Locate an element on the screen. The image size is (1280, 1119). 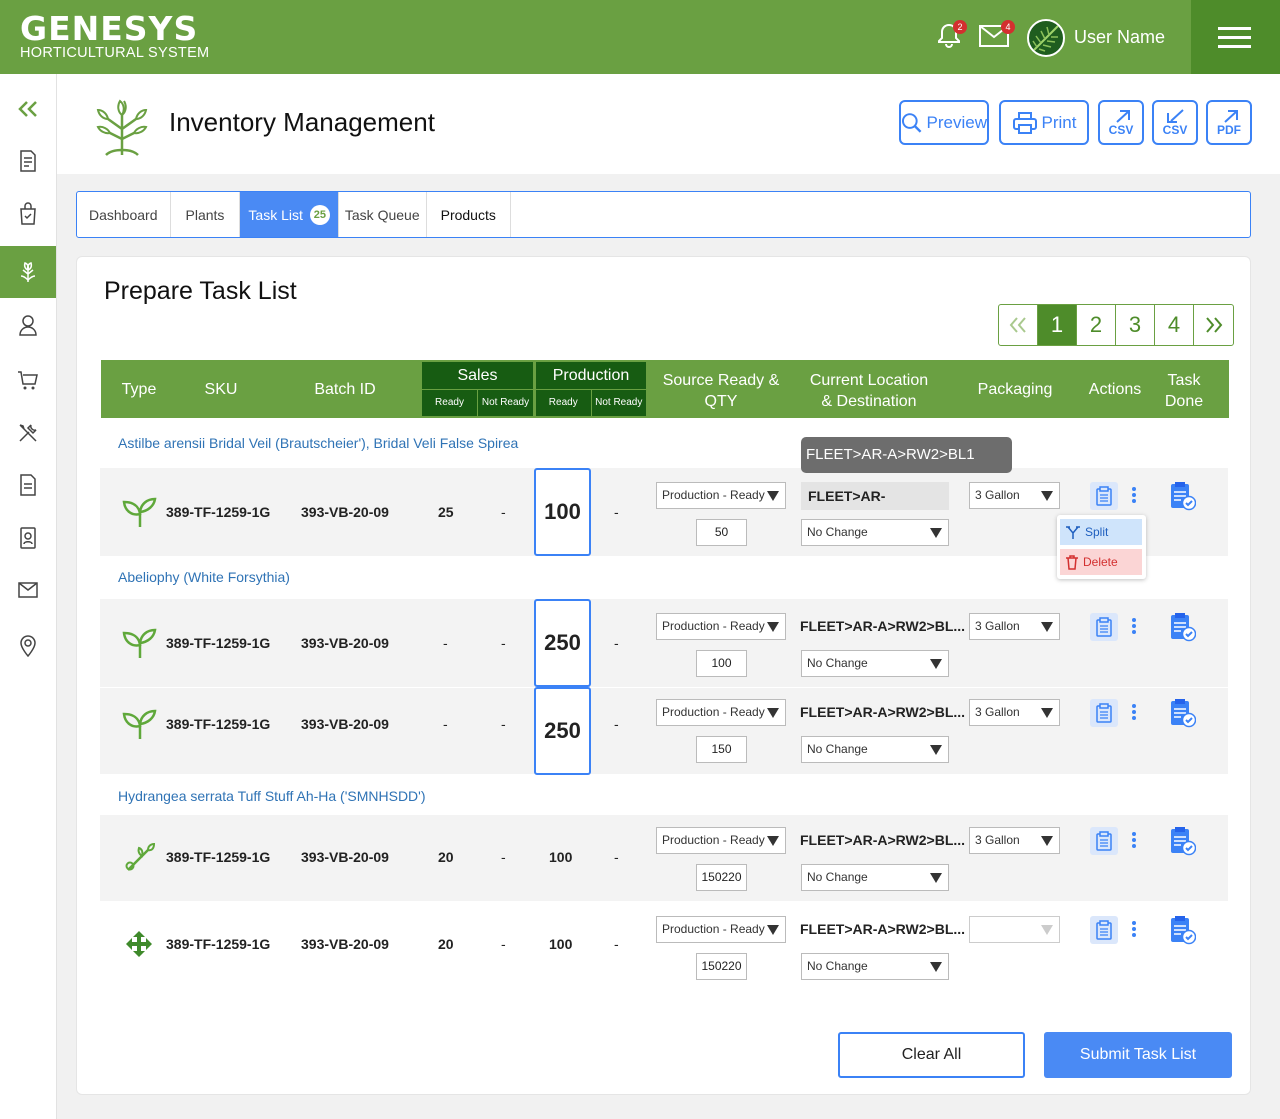
sidebar-item-inventory is located at coordinates (28, 272).